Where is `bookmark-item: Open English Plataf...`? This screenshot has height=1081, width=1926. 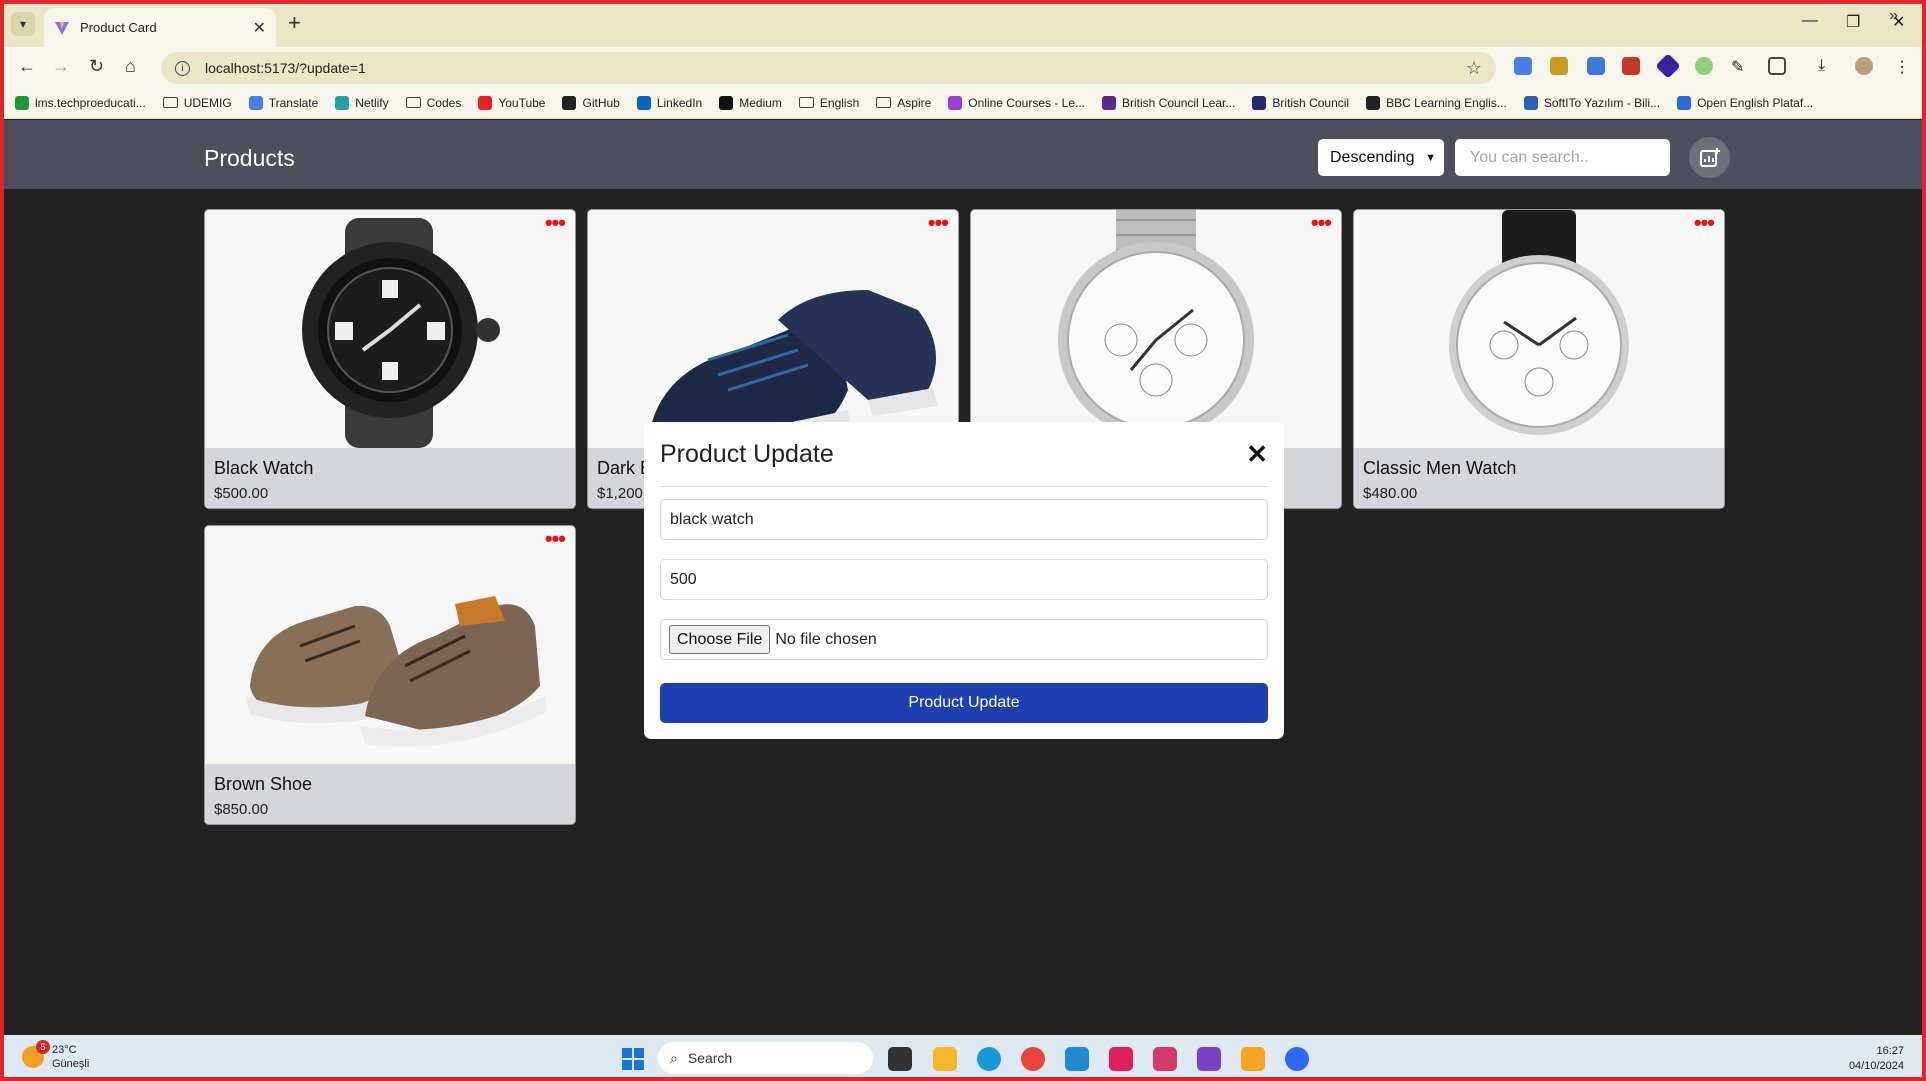
bookmark-item: Open English Plataf... is located at coordinates (1745, 102).